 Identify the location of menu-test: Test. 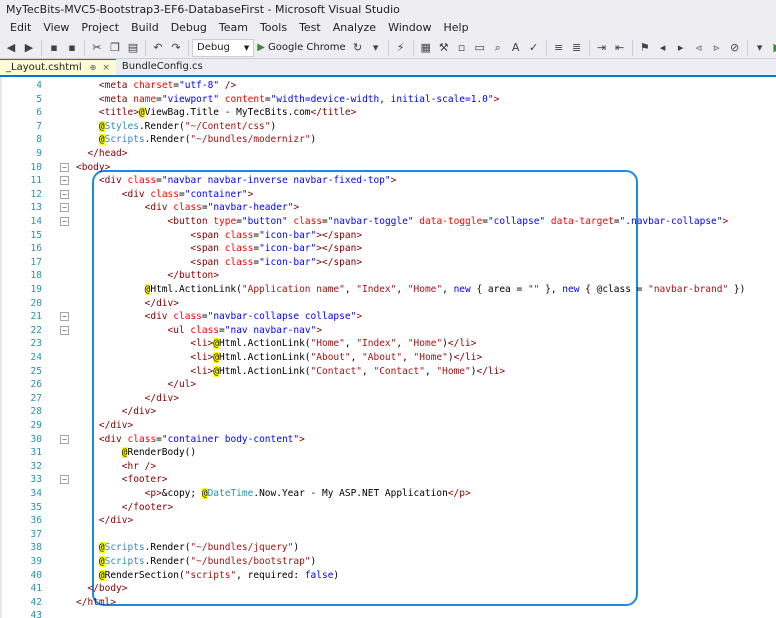
(310, 28).